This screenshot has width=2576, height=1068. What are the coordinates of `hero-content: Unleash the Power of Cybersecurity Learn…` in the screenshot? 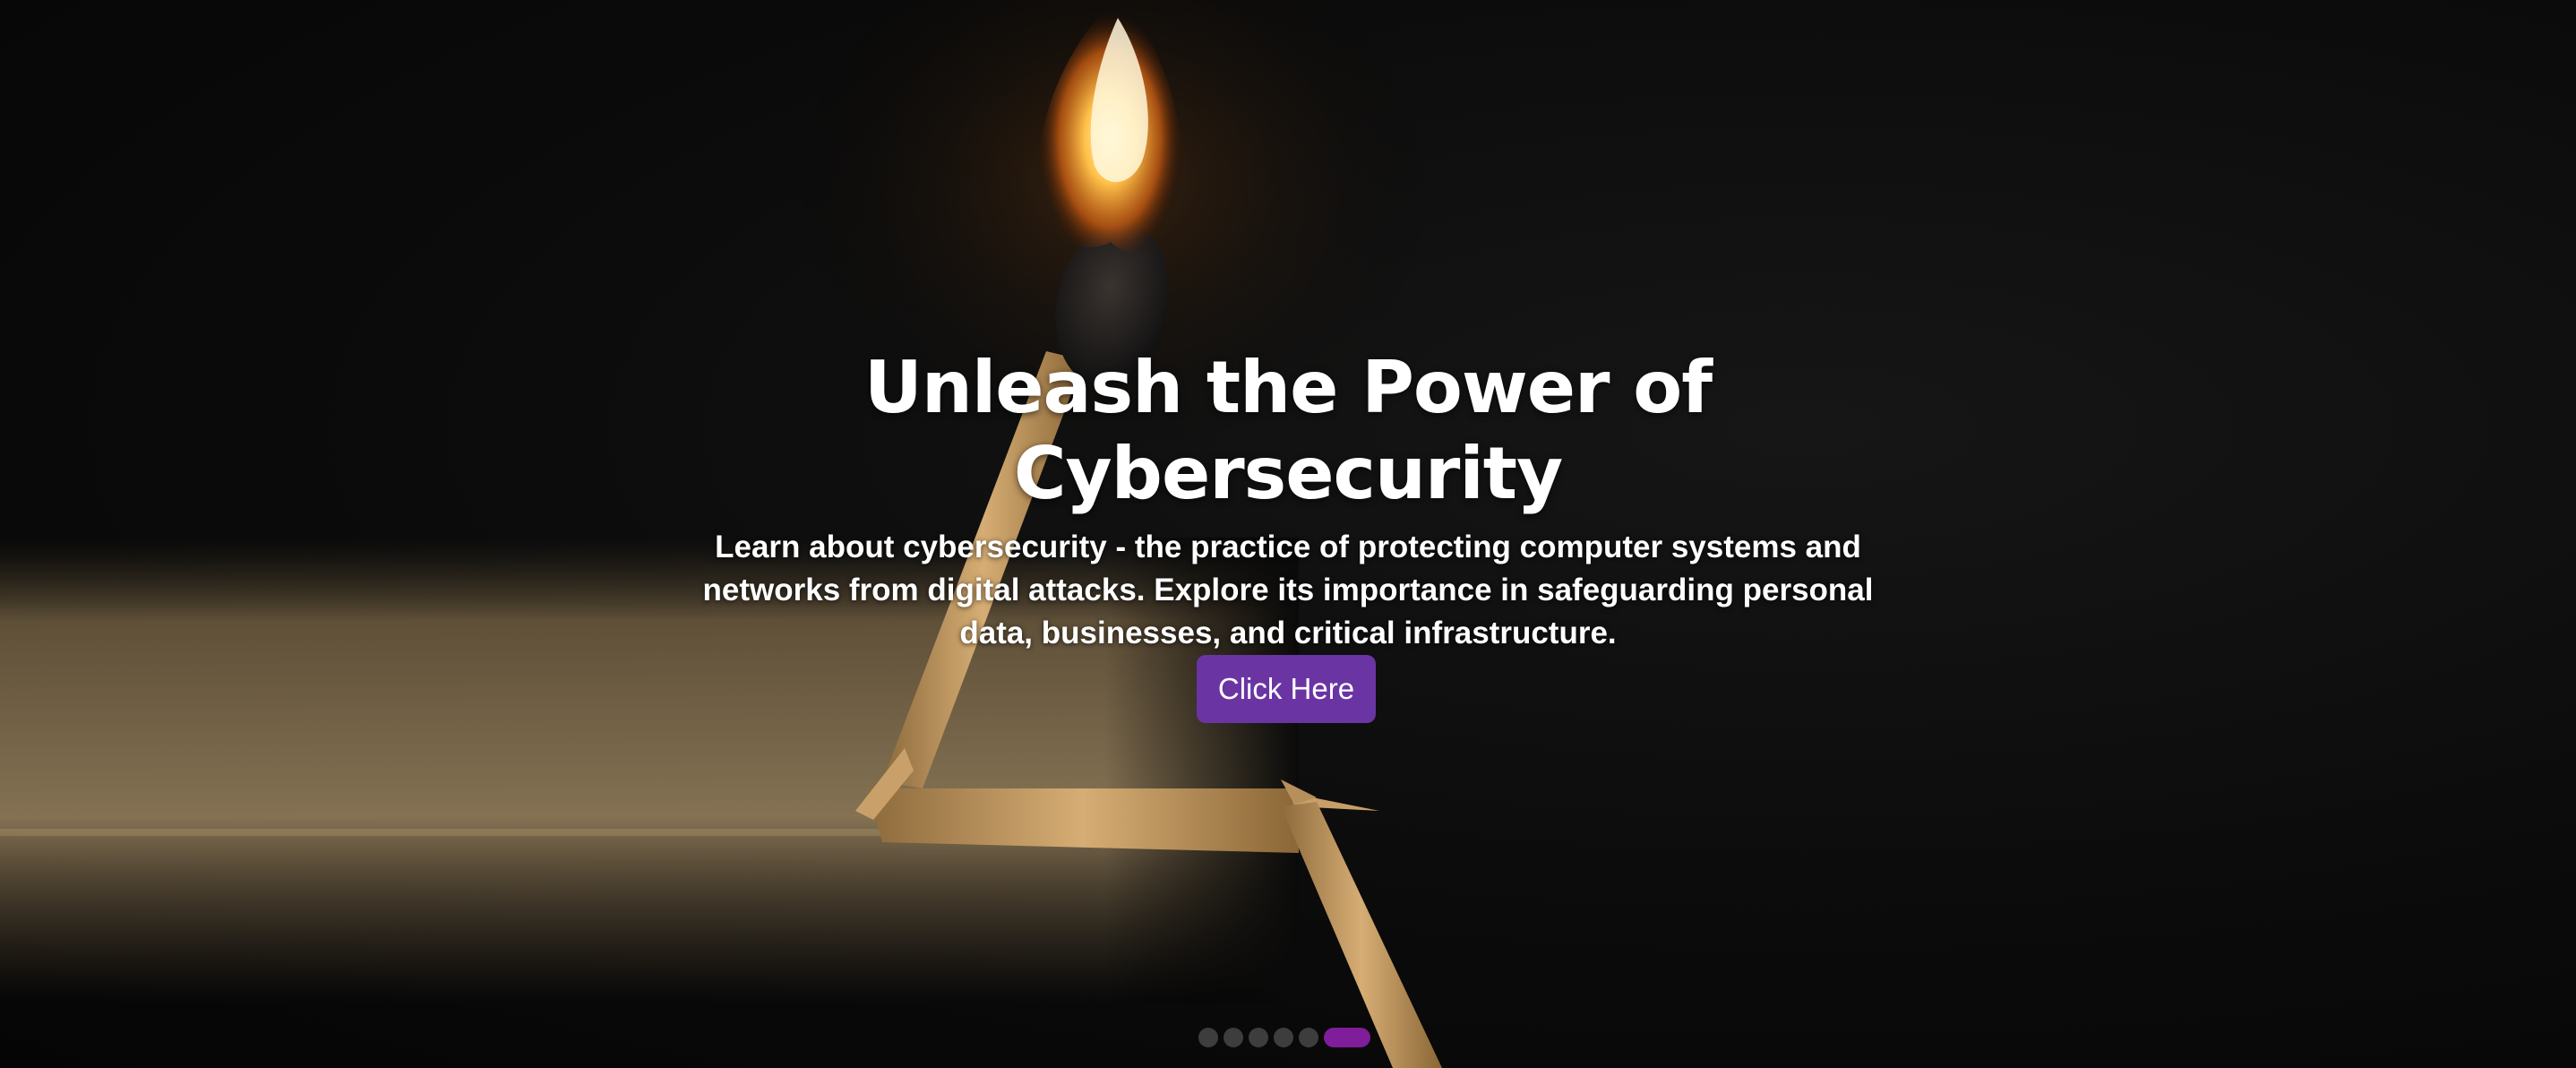 It's located at (1288, 500).